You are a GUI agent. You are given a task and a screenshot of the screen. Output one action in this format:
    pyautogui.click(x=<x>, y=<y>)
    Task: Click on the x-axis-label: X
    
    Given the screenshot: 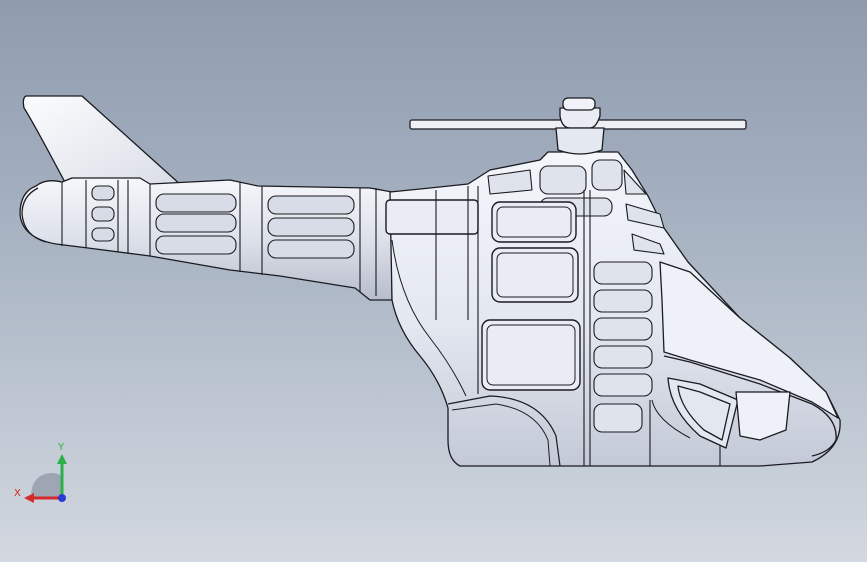 What is the action you would take?
    pyautogui.click(x=17, y=493)
    